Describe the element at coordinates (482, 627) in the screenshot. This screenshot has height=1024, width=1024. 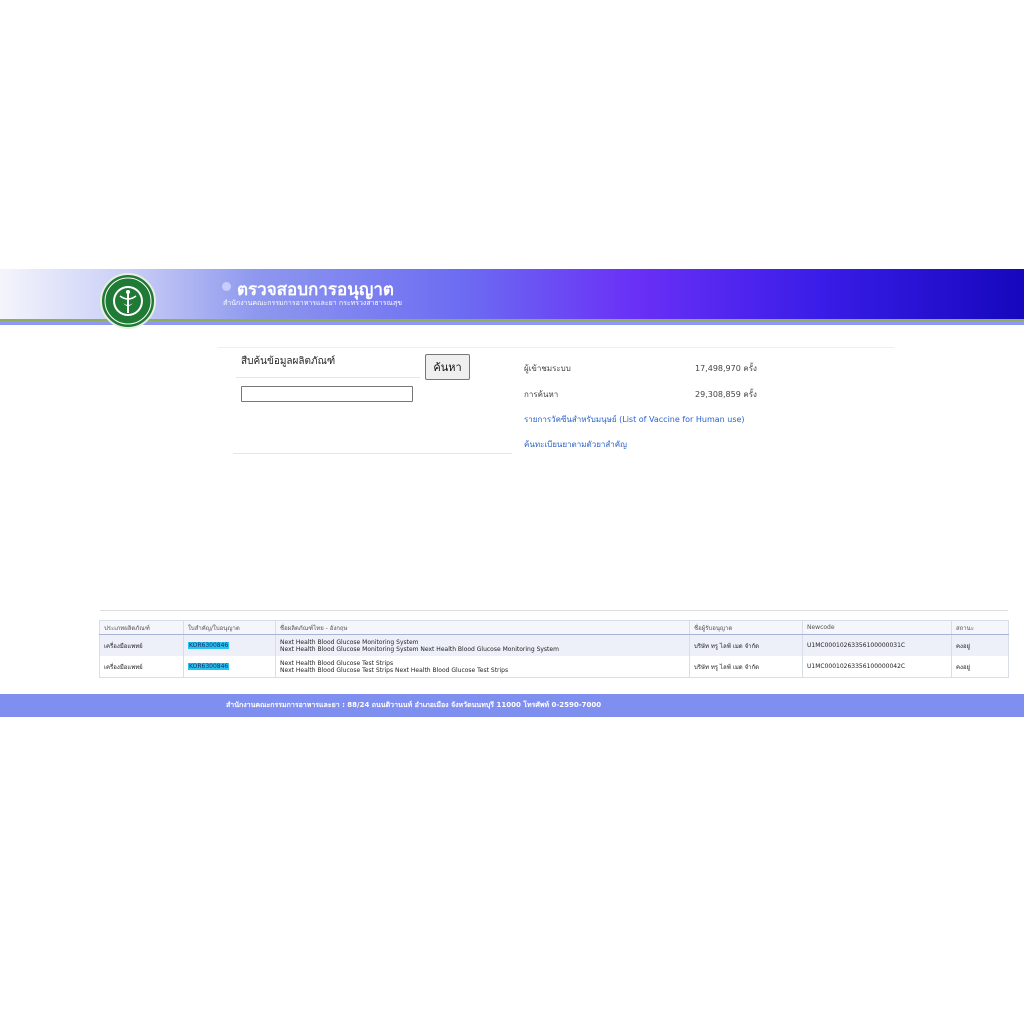
I see `col-header-product-name: ชื่อผลิตภัณฑ์ไทย - อังกฤษ` at that location.